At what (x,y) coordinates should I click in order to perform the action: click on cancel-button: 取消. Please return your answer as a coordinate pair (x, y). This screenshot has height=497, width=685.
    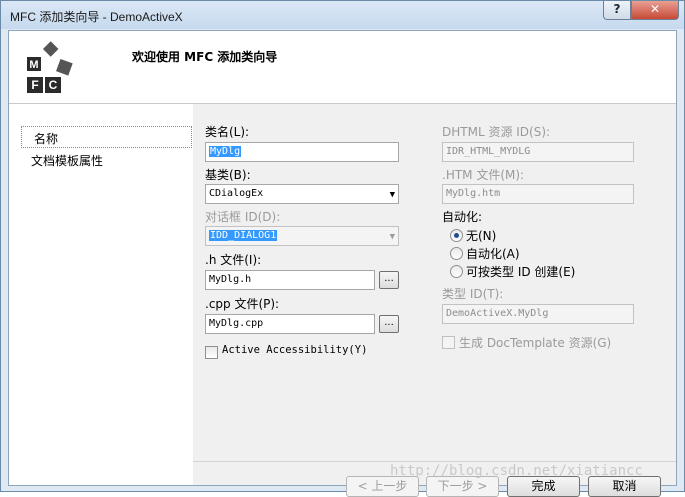
    Looking at the image, I should click on (624, 486).